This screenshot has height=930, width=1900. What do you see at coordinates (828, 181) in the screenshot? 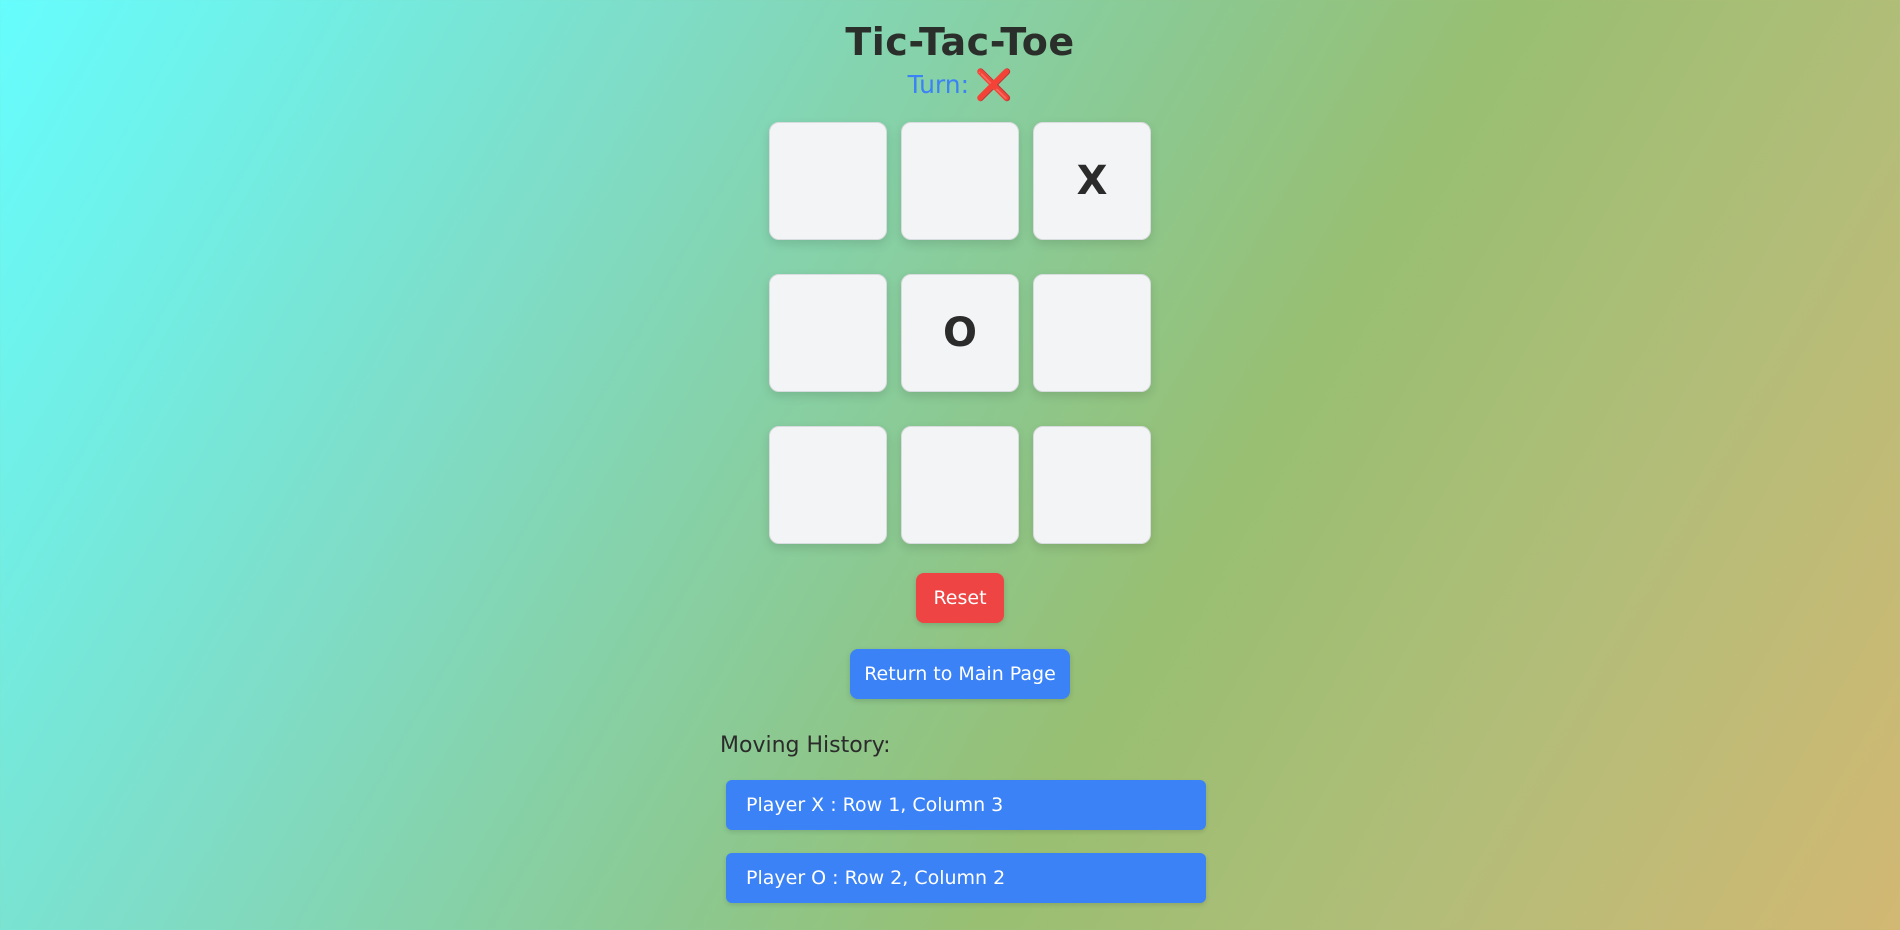
I see `board-cell-r1-c1` at bounding box center [828, 181].